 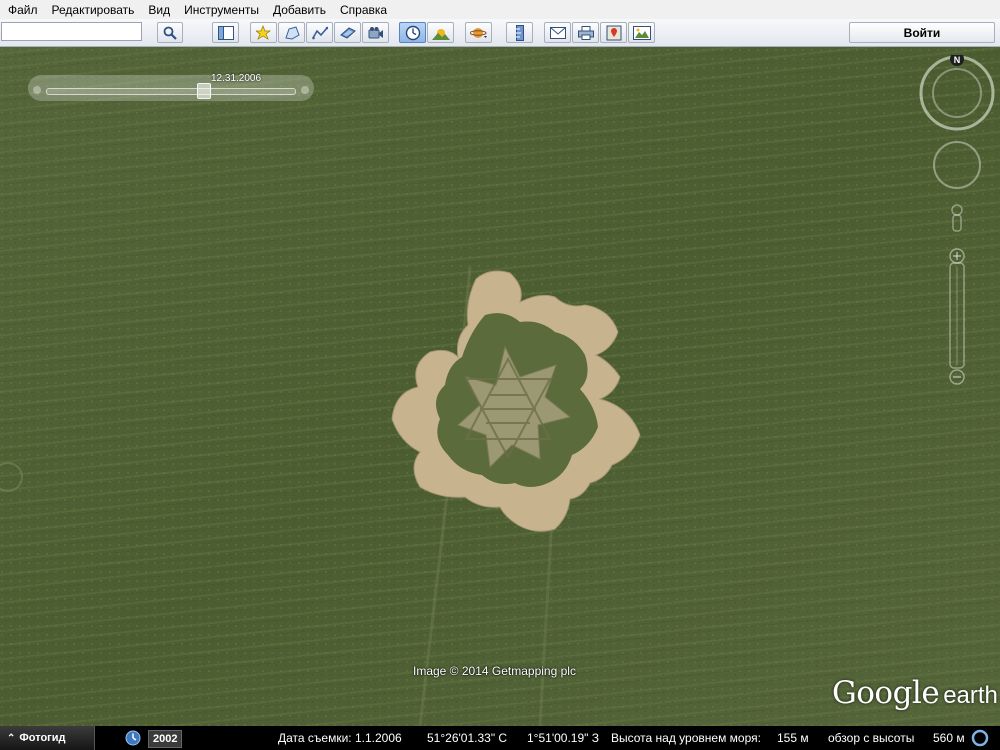 What do you see at coordinates (221, 10) in the screenshot?
I see `menu-tools: Инструменты` at bounding box center [221, 10].